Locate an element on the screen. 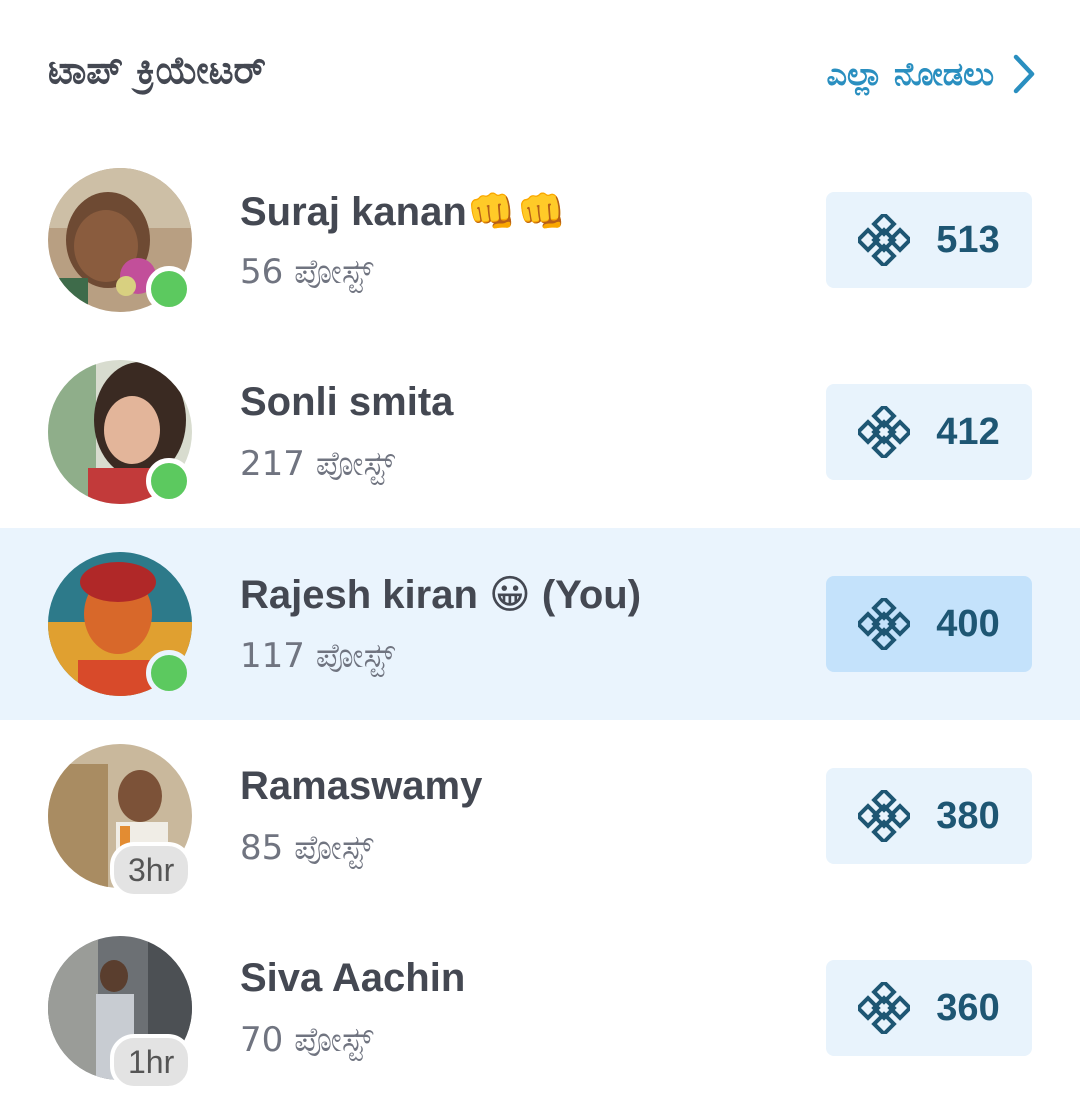 The image size is (1080, 1104). points-value: 513 is located at coordinates (968, 239).